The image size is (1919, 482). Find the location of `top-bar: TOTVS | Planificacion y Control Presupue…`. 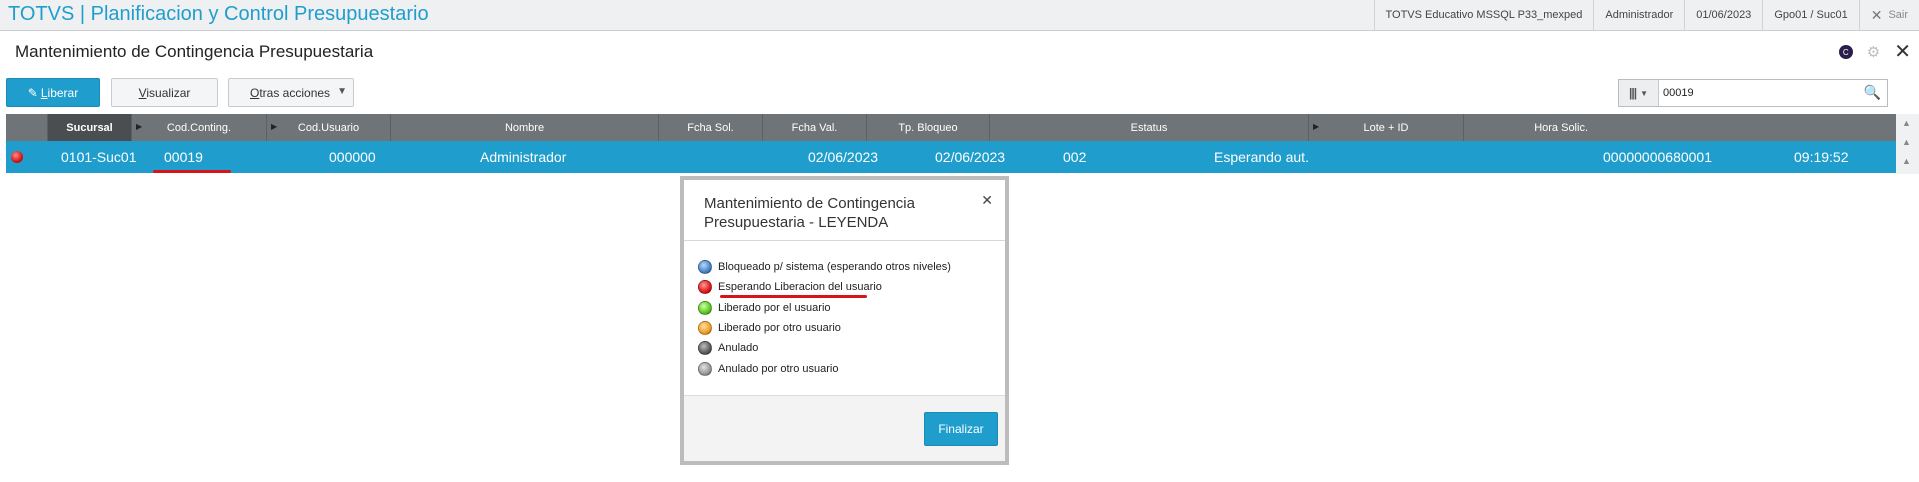

top-bar: TOTVS | Planificacion y Control Presupue… is located at coordinates (959, 15).